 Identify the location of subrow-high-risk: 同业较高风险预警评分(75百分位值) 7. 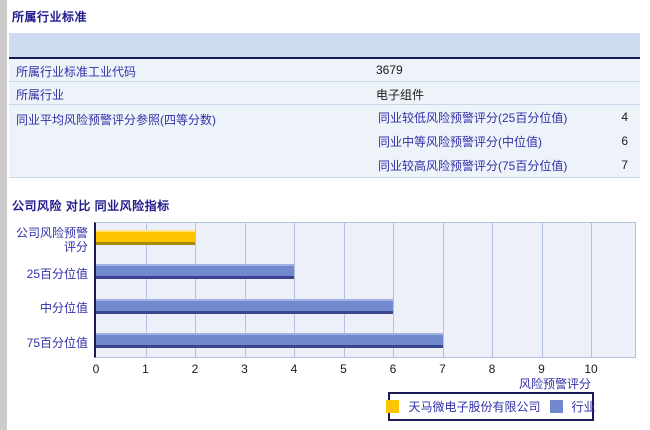
(503, 165).